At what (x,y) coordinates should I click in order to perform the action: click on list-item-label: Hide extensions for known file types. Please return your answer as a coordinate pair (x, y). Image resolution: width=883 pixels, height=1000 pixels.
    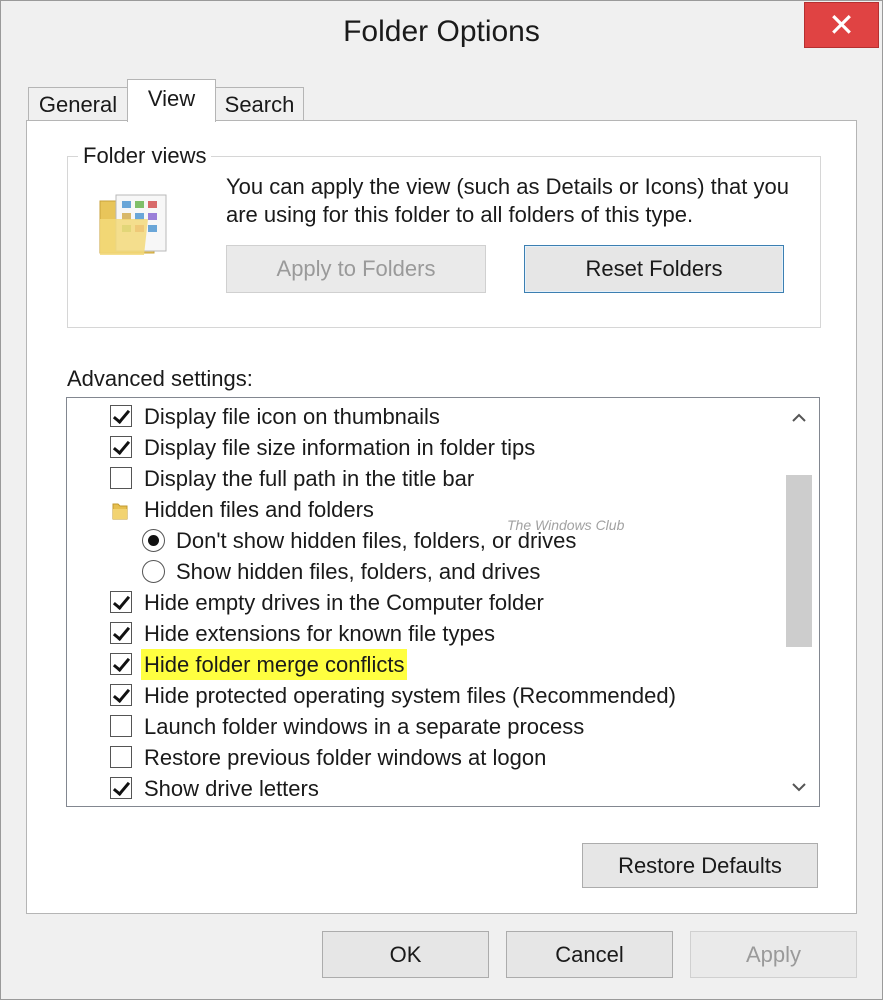
    Looking at the image, I should click on (319, 633).